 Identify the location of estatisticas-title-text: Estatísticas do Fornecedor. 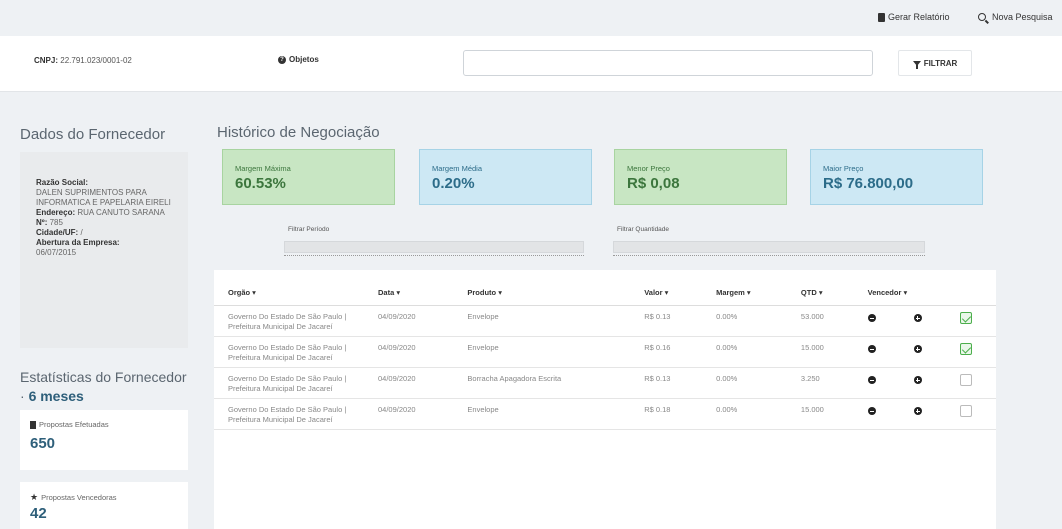
(103, 377).